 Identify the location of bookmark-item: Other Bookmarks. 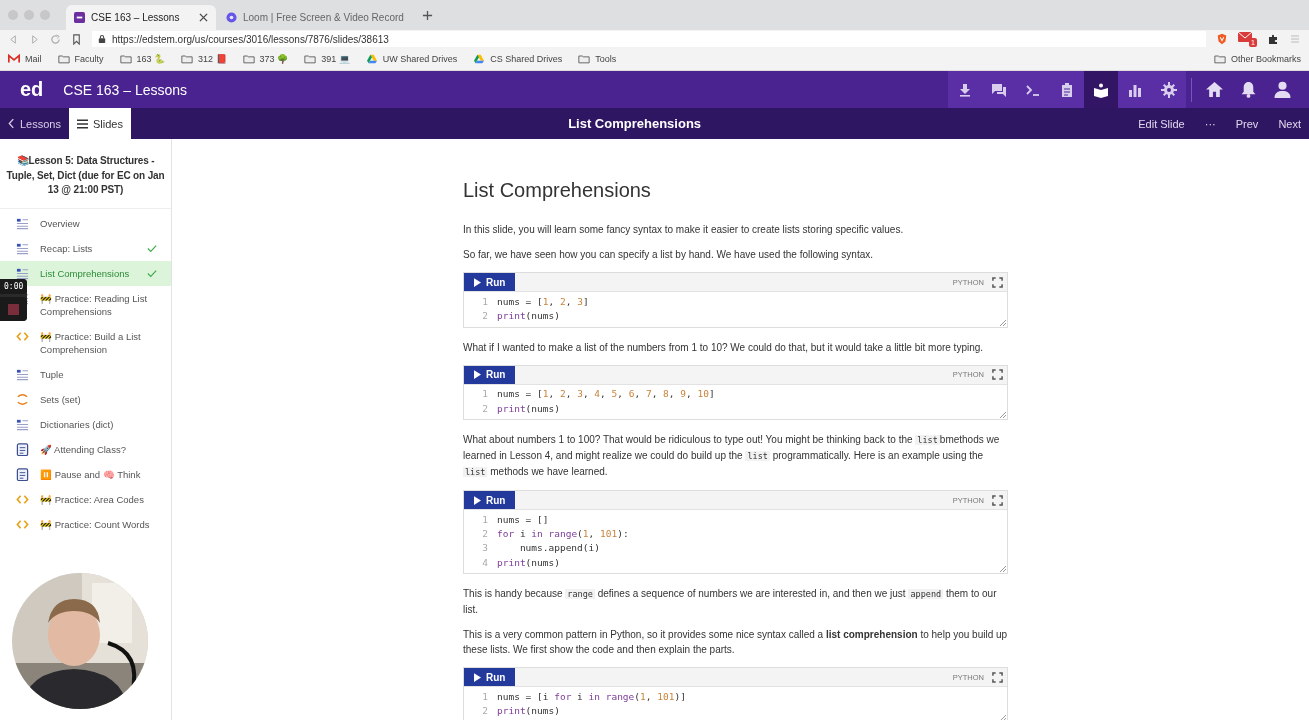
(1257, 59).